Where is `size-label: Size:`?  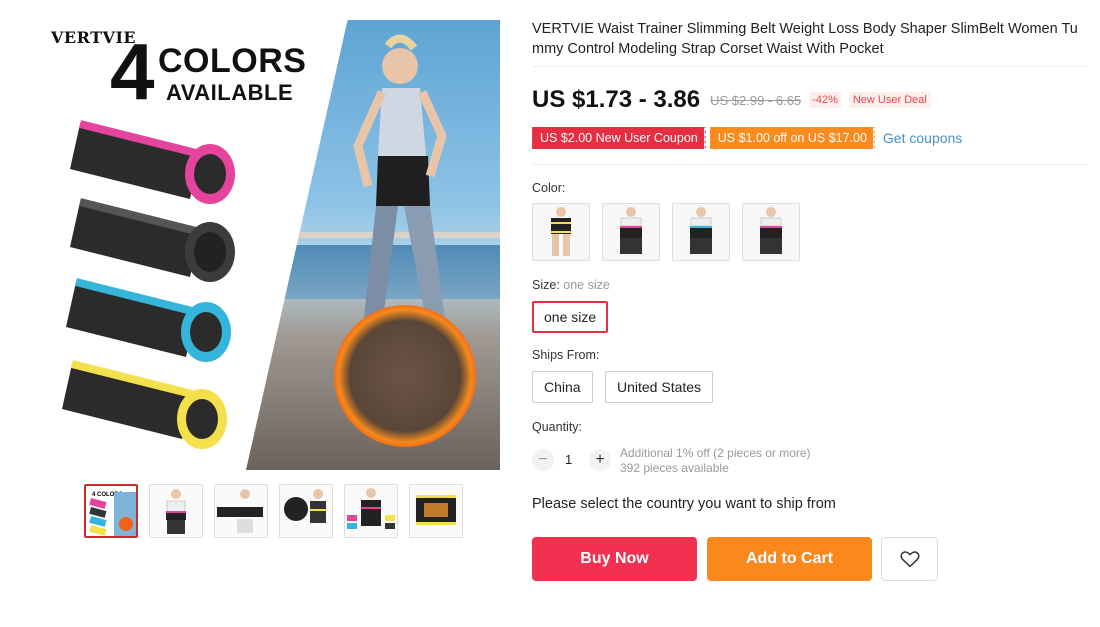 size-label: Size: is located at coordinates (546, 285).